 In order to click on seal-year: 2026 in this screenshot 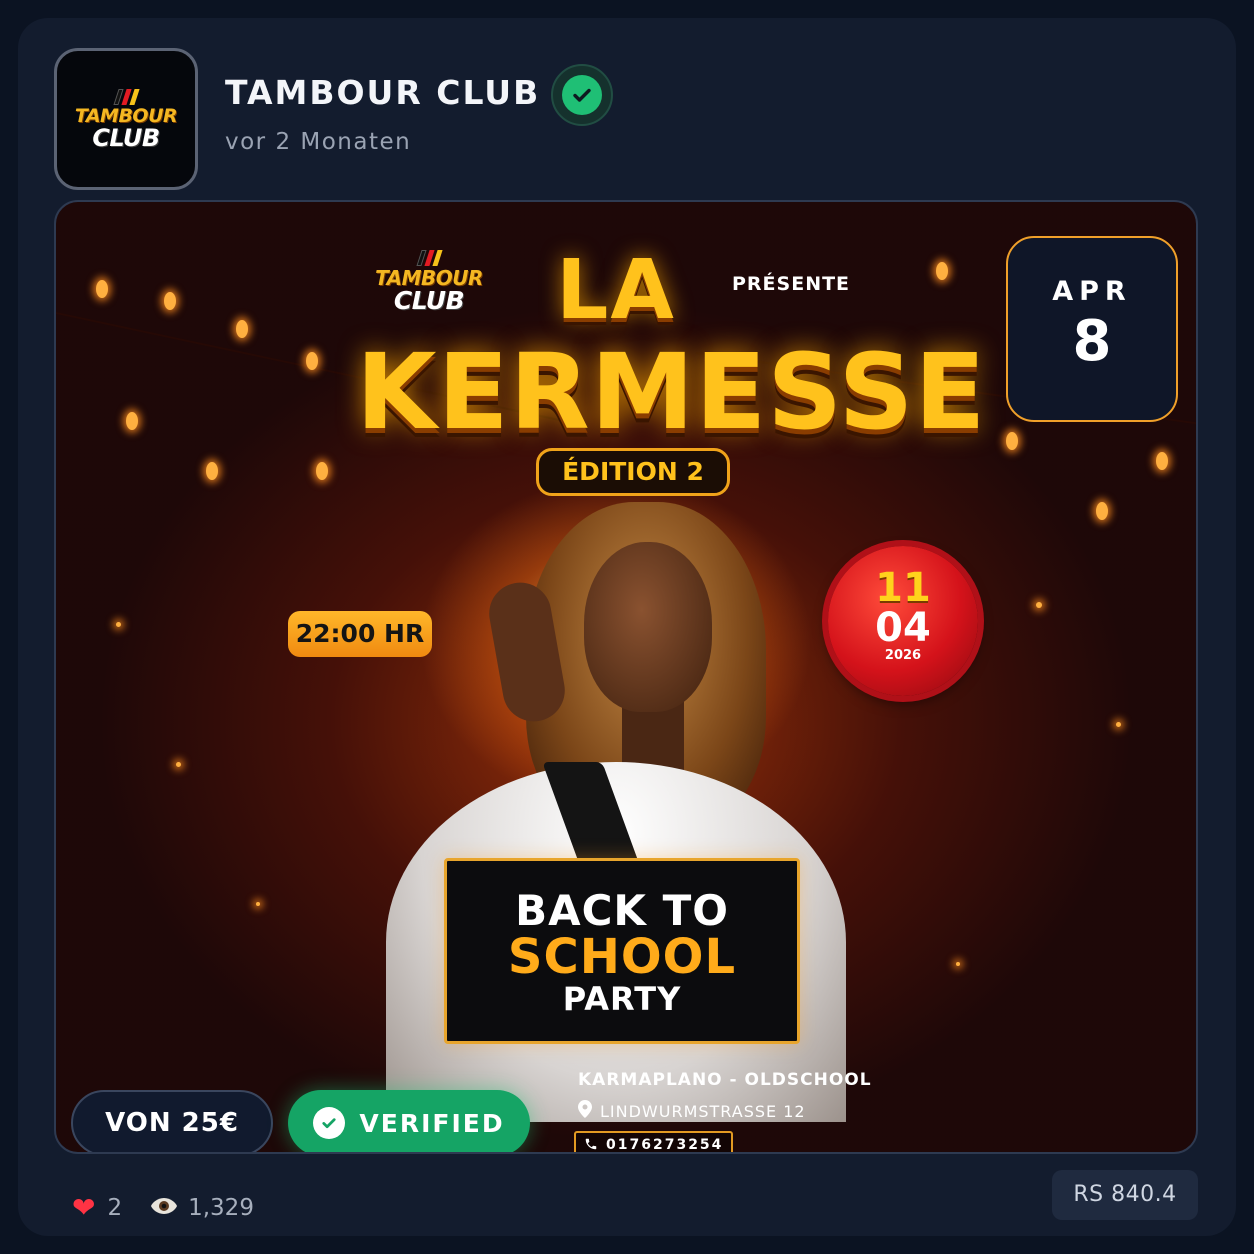, I will do `click(903, 655)`.